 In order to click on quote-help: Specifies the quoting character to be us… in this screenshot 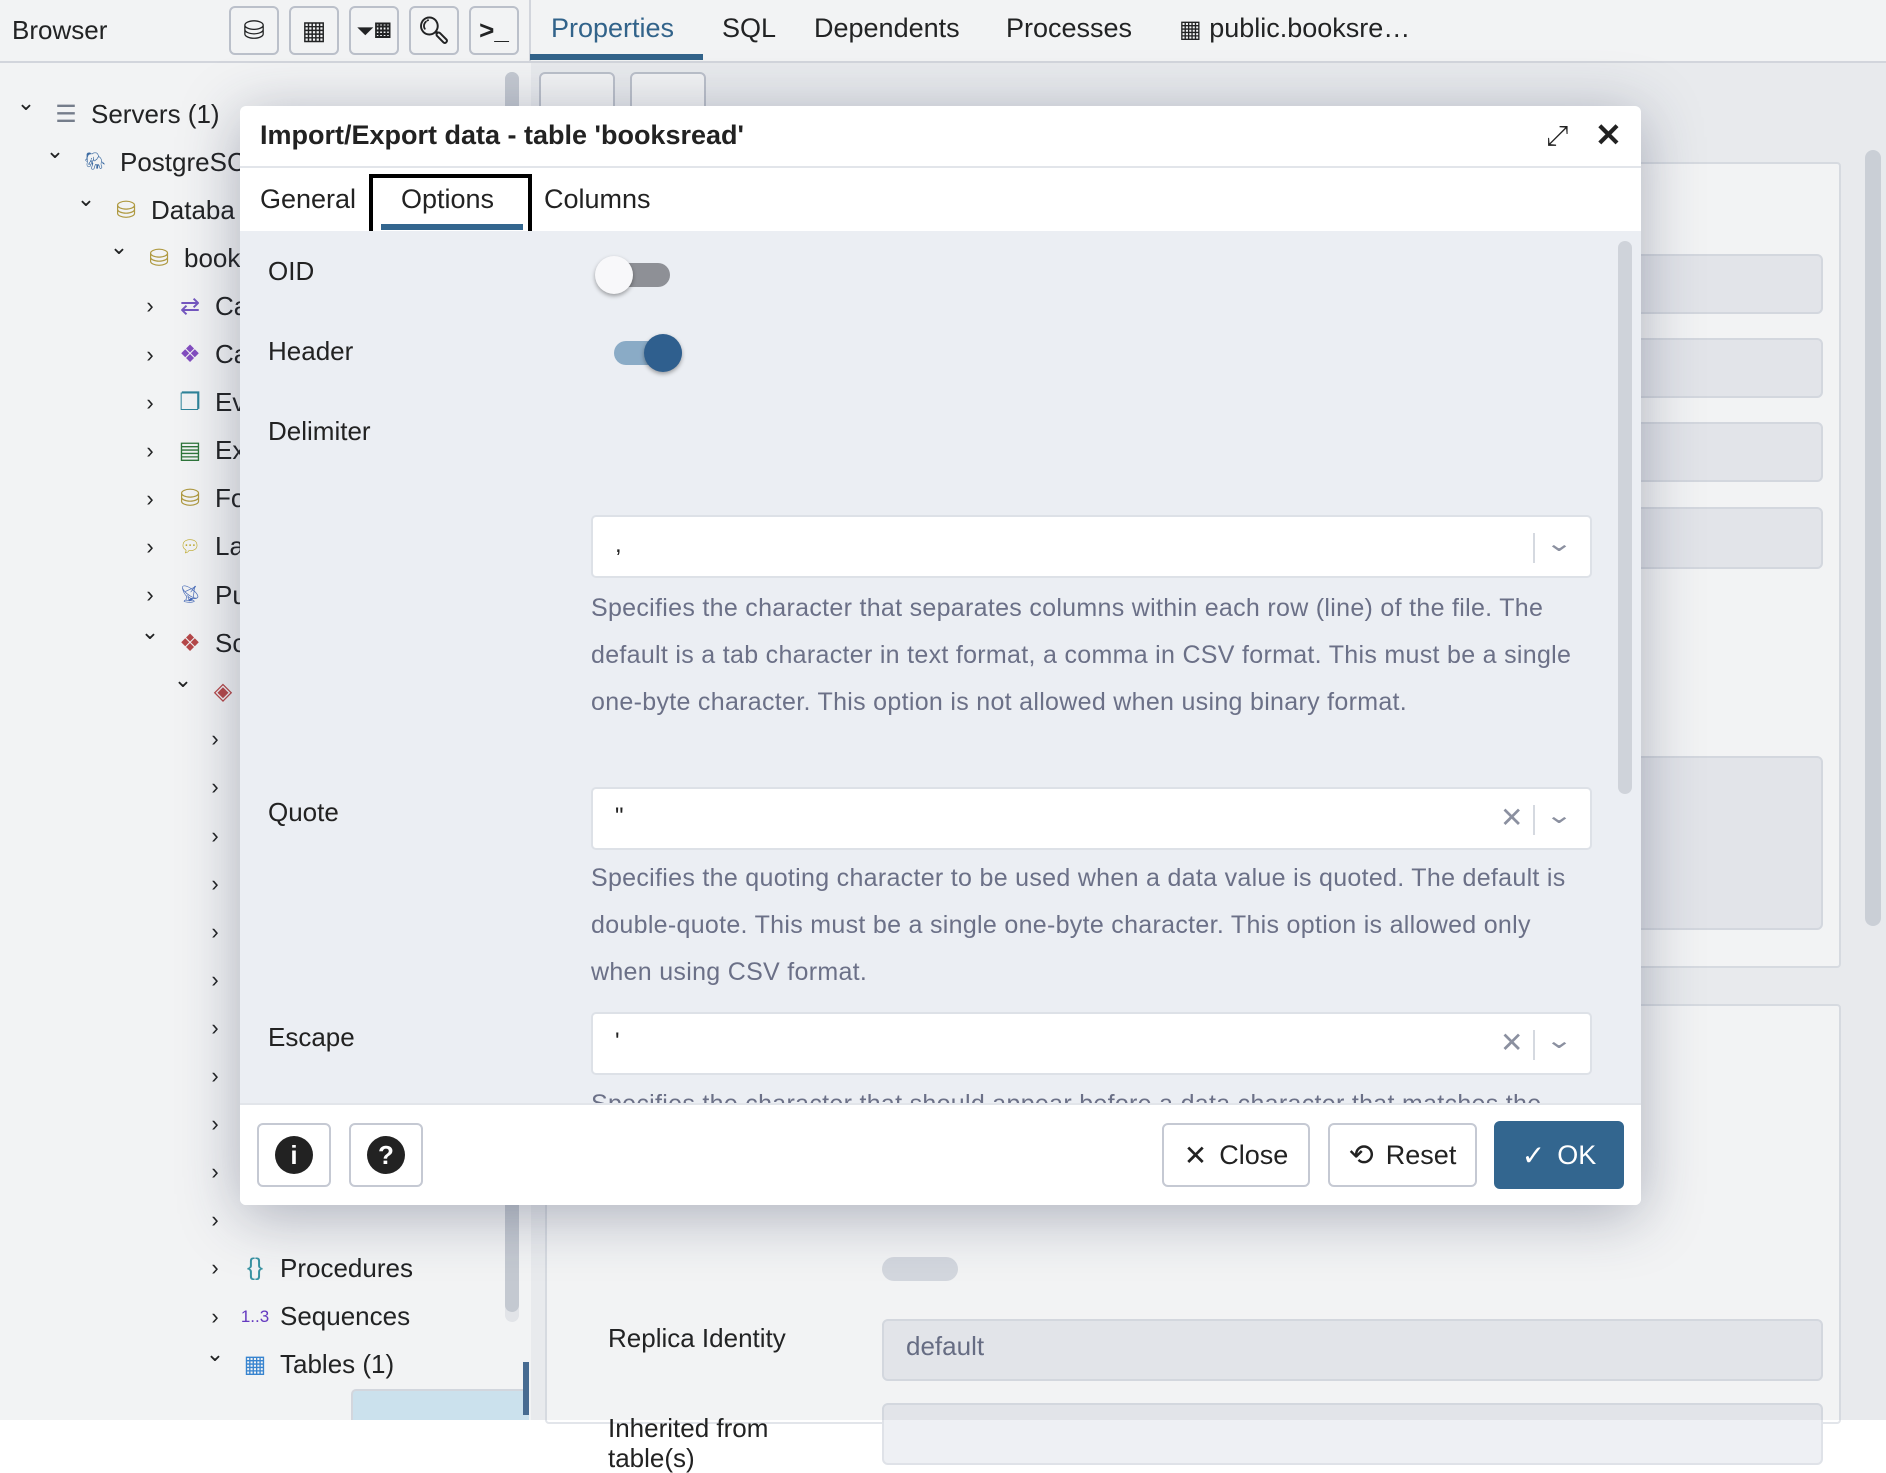, I will do `click(1078, 925)`.